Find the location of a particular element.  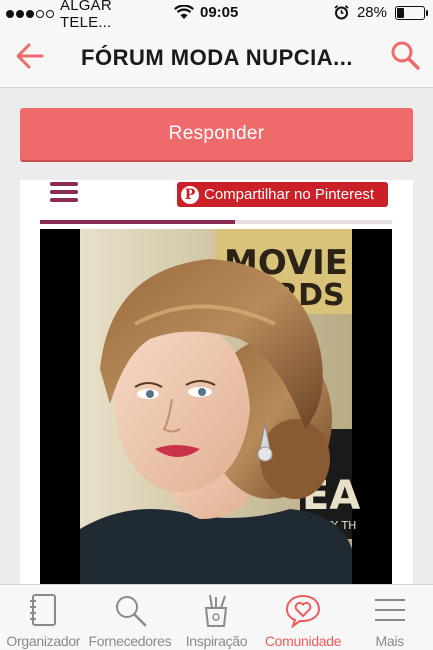

notebook-icon is located at coordinates (43, 610).